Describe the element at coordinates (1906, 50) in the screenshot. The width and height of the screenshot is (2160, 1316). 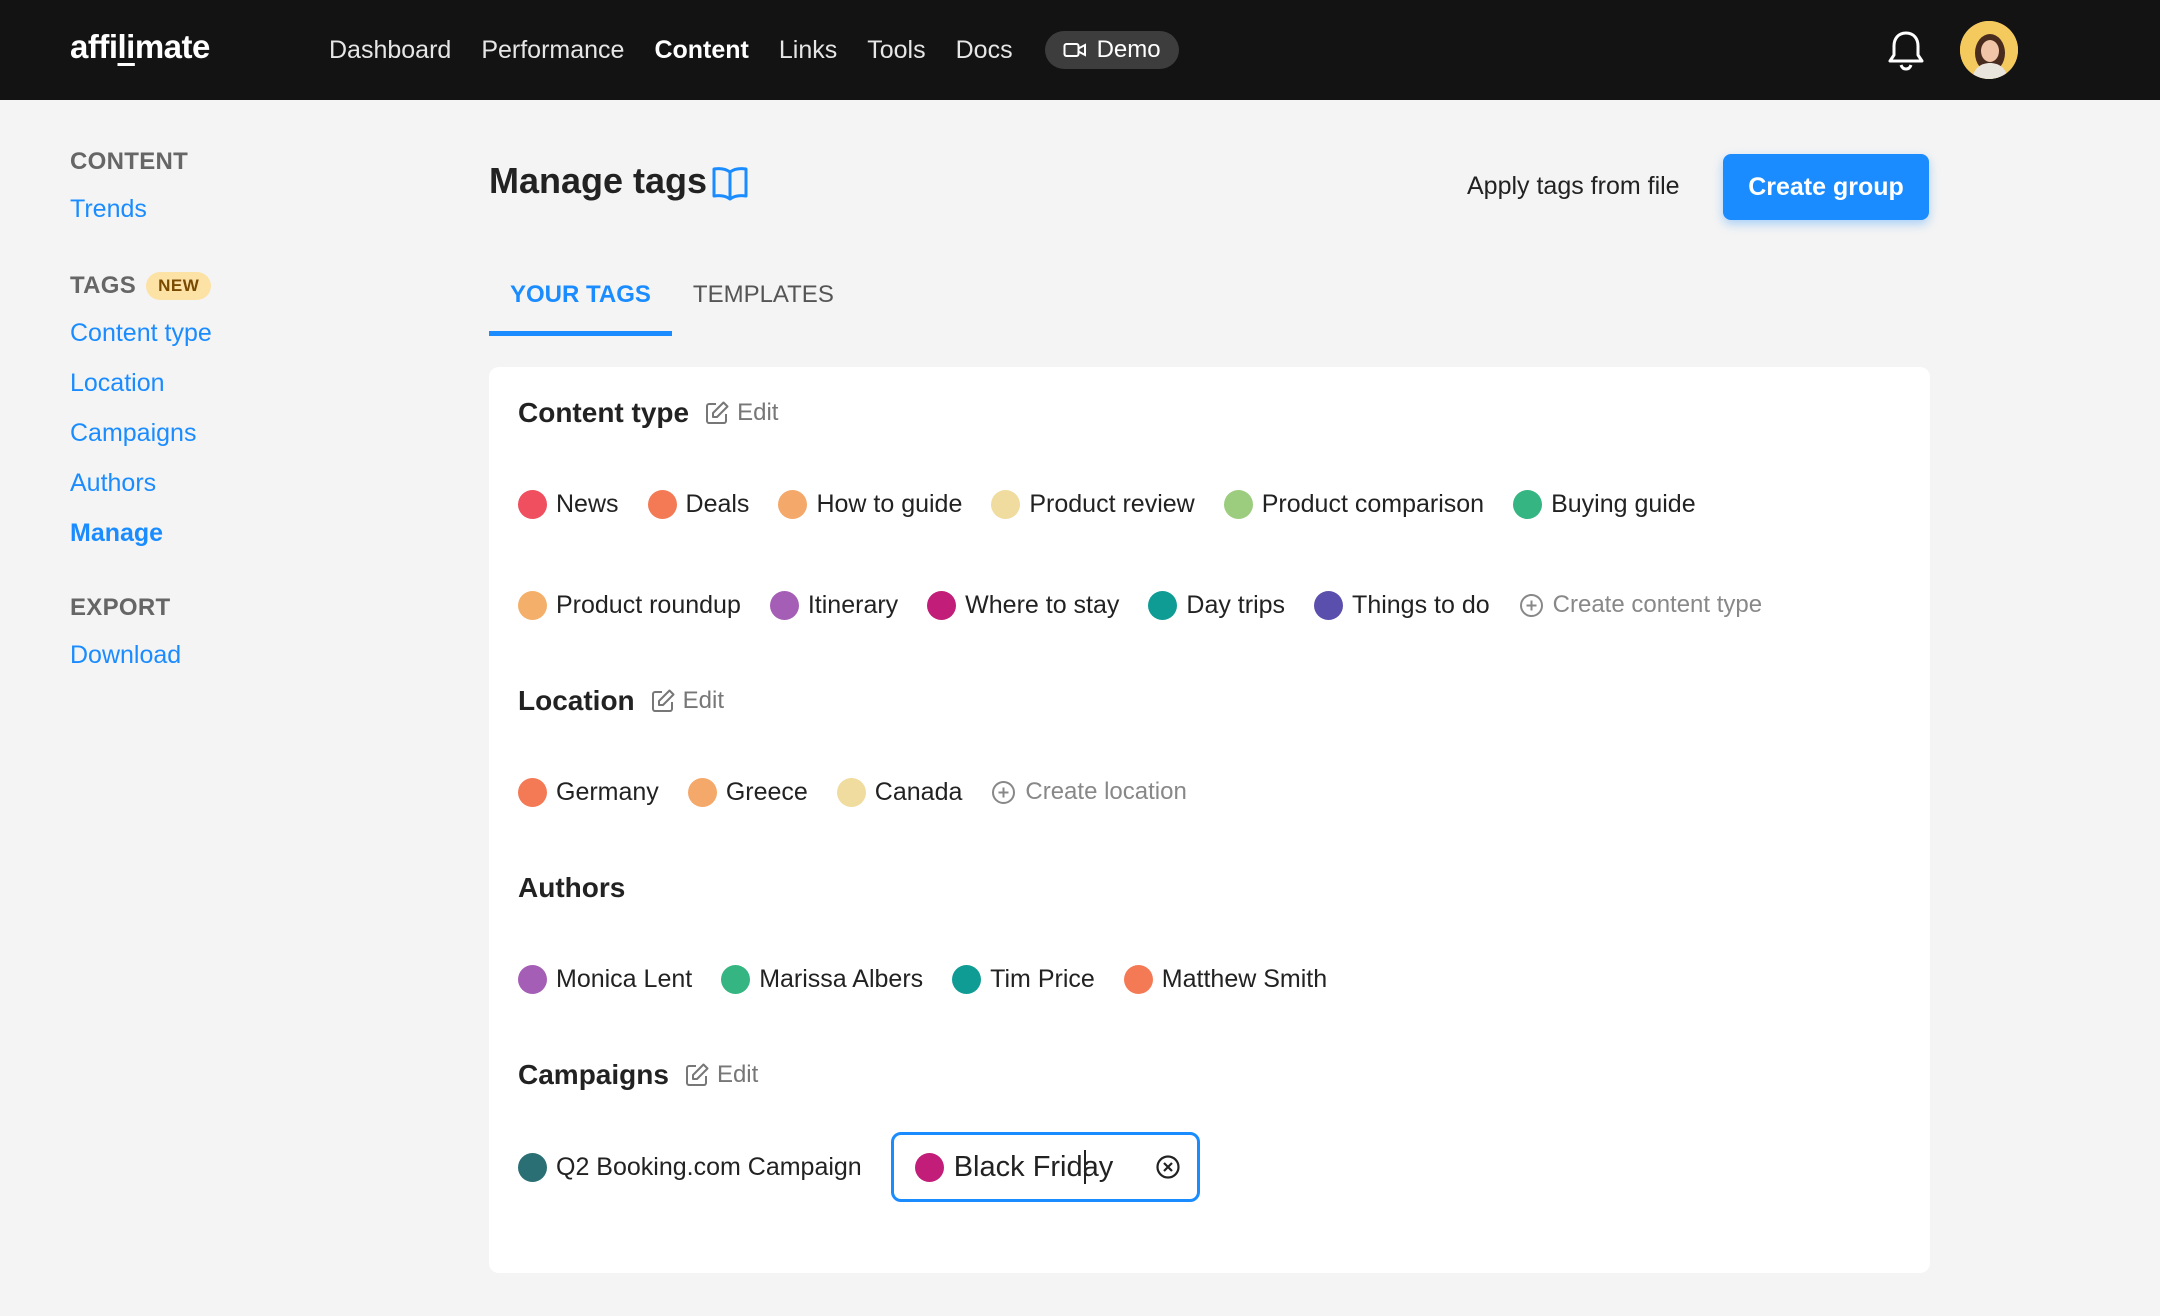
I see `notification-bell-icon` at that location.